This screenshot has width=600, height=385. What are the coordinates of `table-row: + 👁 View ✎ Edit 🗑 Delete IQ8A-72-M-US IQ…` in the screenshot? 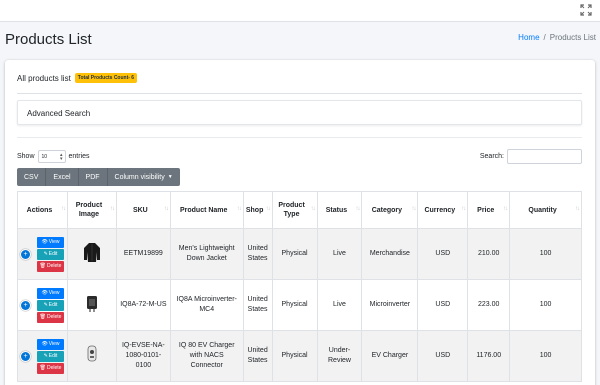 It's located at (299, 305).